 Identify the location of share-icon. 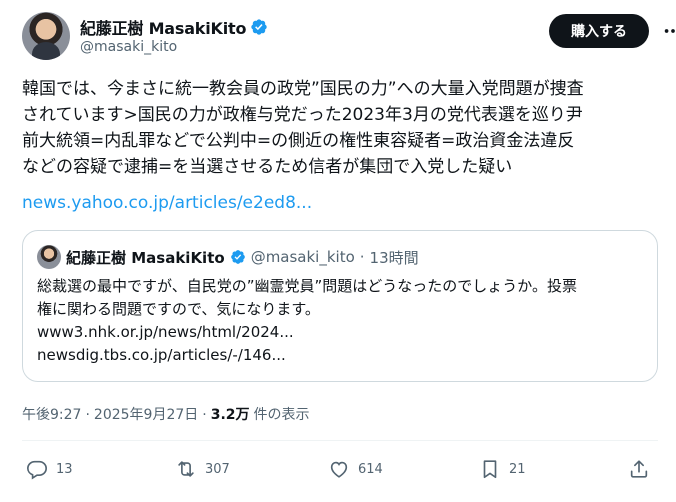
(639, 469).